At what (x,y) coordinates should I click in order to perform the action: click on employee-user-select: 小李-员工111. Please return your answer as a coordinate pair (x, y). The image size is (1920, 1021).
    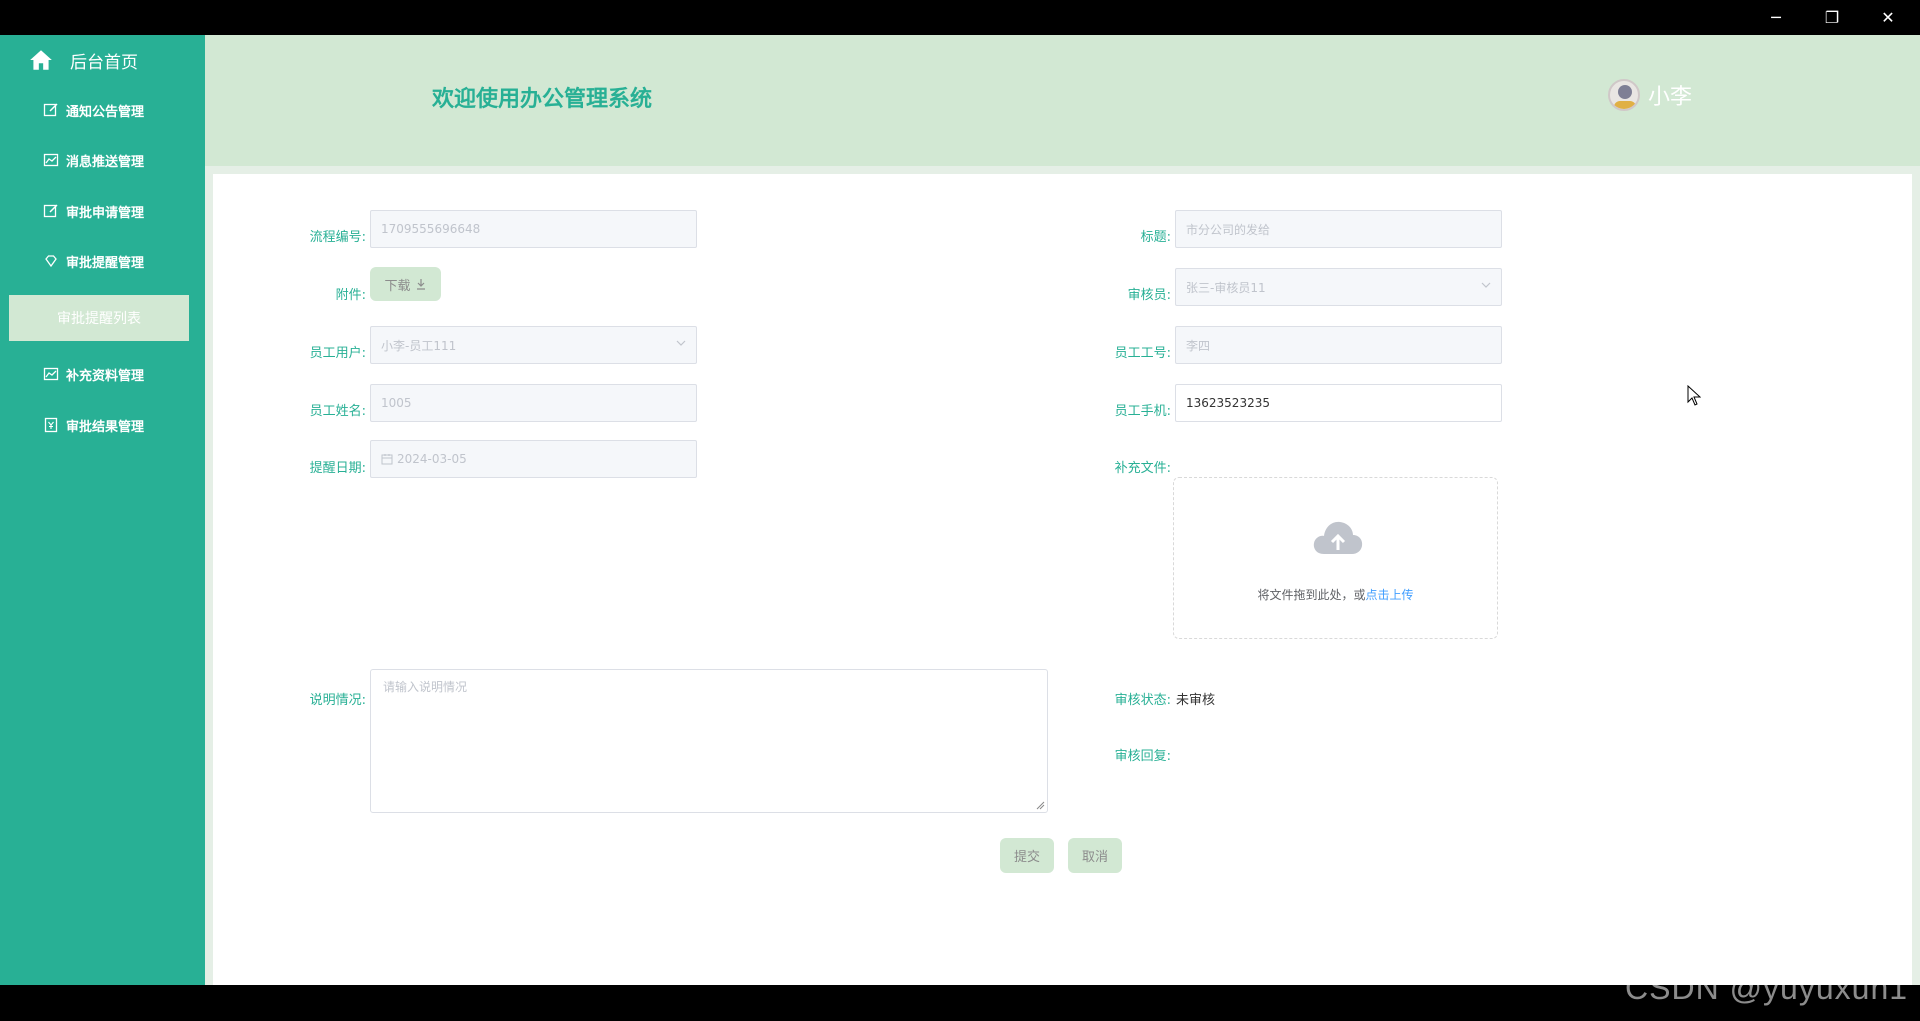
    Looking at the image, I should click on (533, 345).